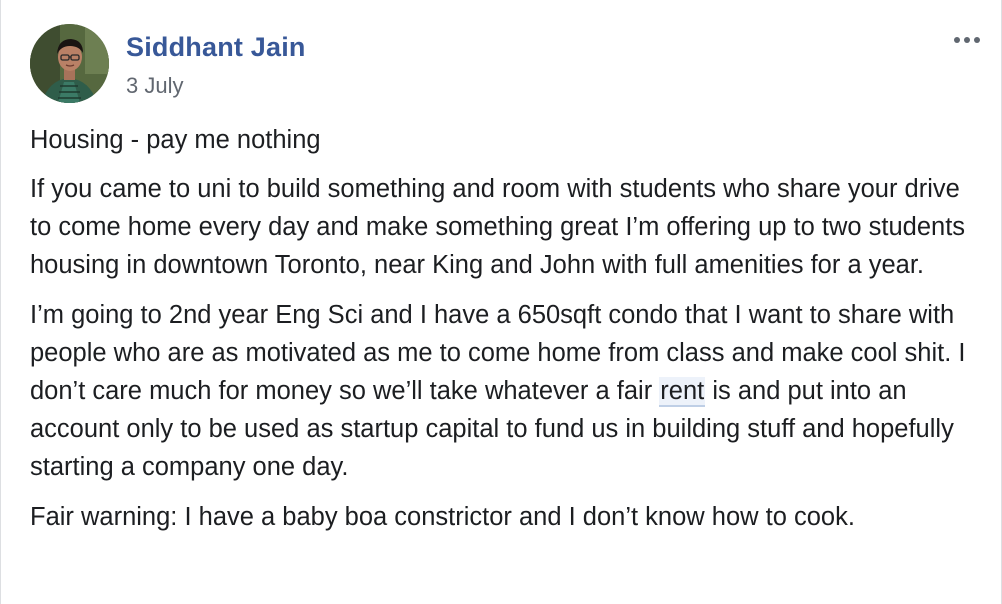 This screenshot has width=1002, height=604. Describe the element at coordinates (175, 140) in the screenshot. I see `post-paragraph: Housing - pay me nothing` at that location.